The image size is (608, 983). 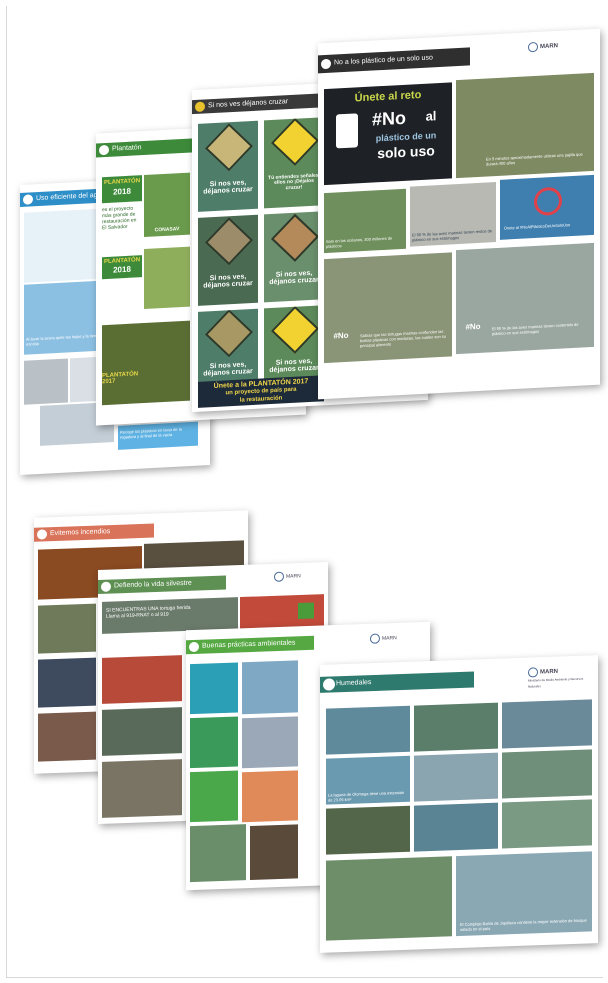 I want to click on check-icon, so click(x=194, y=647).